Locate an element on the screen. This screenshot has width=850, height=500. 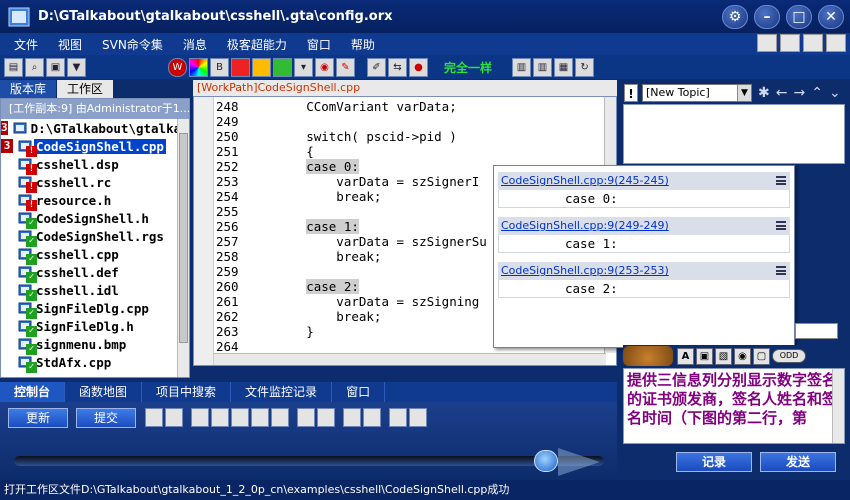
gear-c-icon is located at coordinates (240, 417).